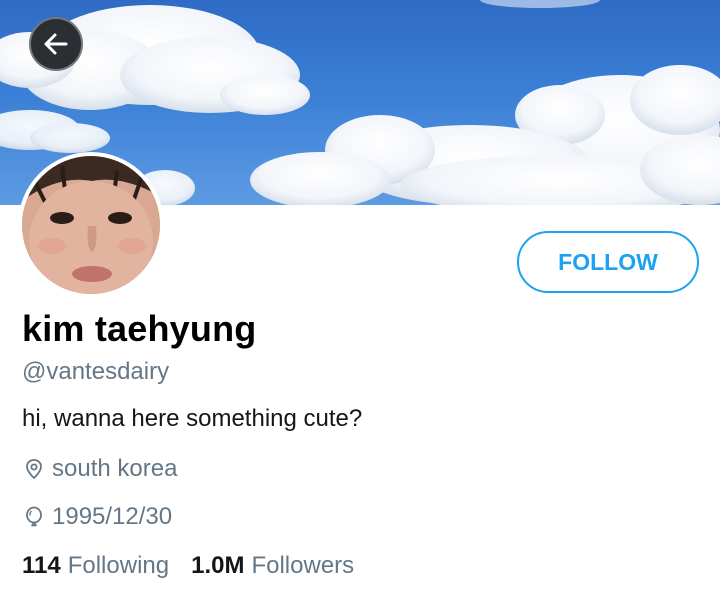 This screenshot has width=720, height=602. I want to click on following-link: 114 Following, so click(95, 566).